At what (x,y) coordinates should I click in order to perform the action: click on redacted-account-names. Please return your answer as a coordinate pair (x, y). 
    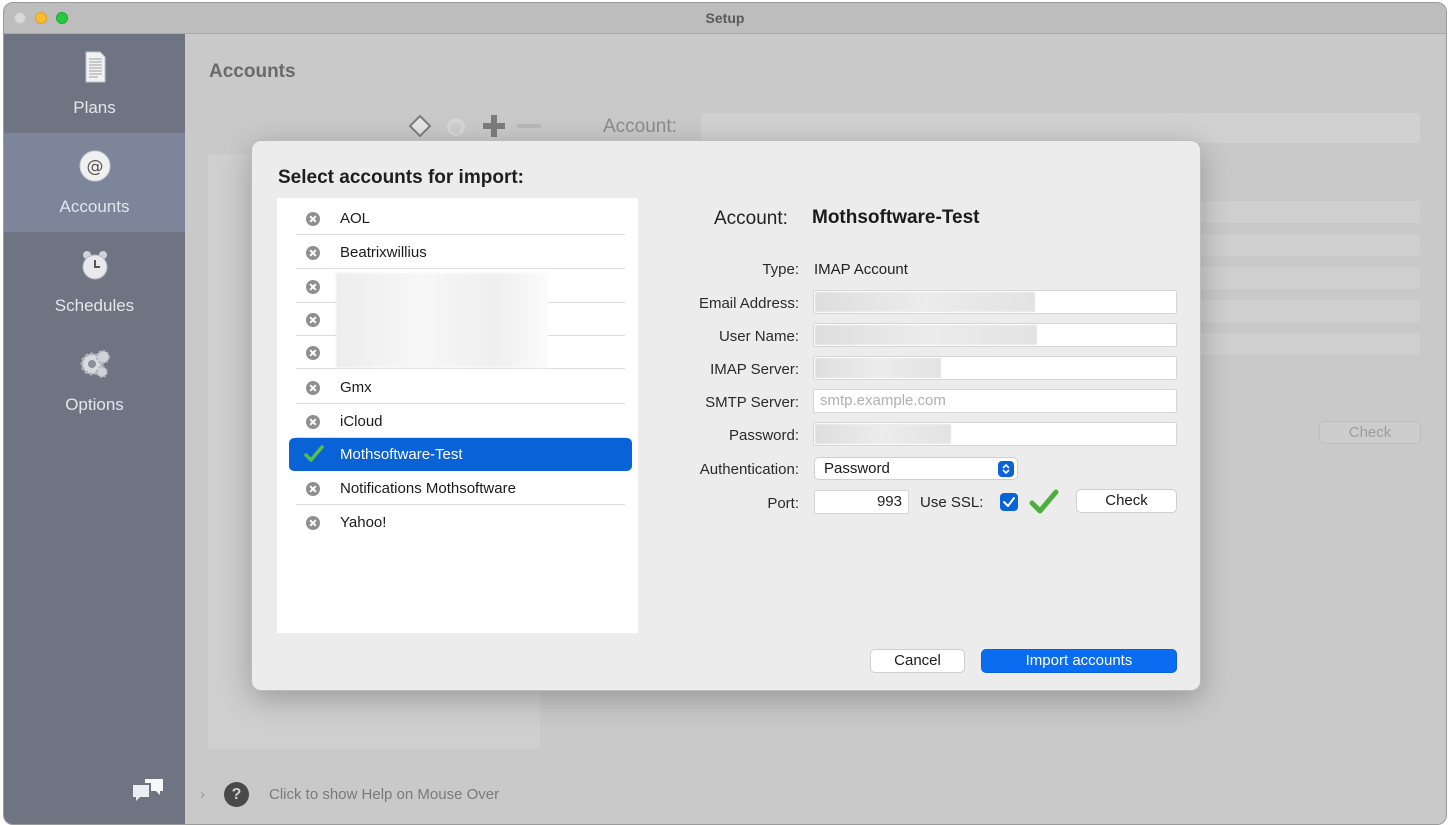
    Looking at the image, I should click on (442, 320).